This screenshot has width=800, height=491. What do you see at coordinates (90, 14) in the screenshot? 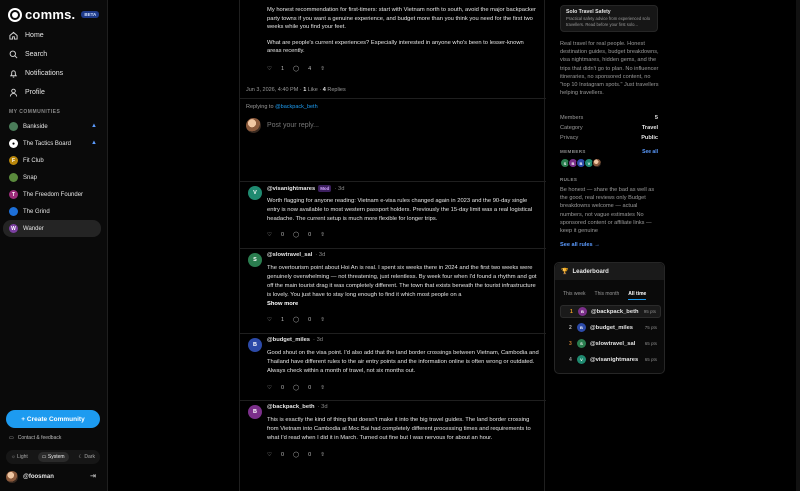
I see `beta-badge: BETA` at bounding box center [90, 14].